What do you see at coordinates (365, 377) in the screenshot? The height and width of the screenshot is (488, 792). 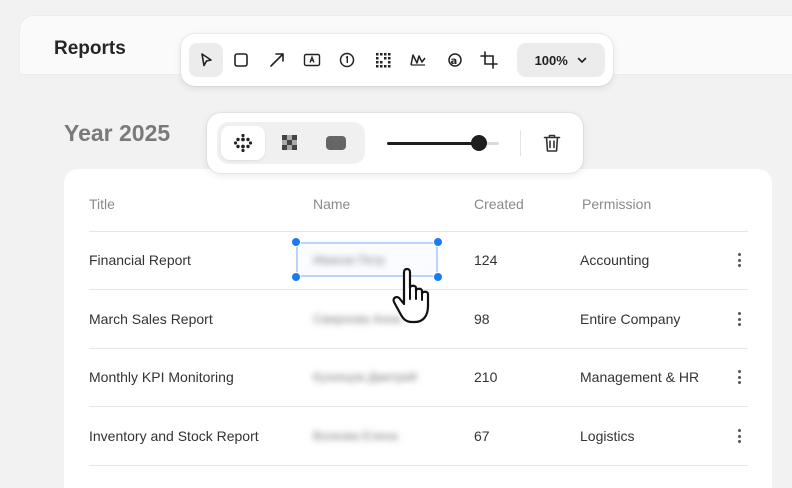 I see `cell-name-blurred: Кузнецов Дмитрий` at bounding box center [365, 377].